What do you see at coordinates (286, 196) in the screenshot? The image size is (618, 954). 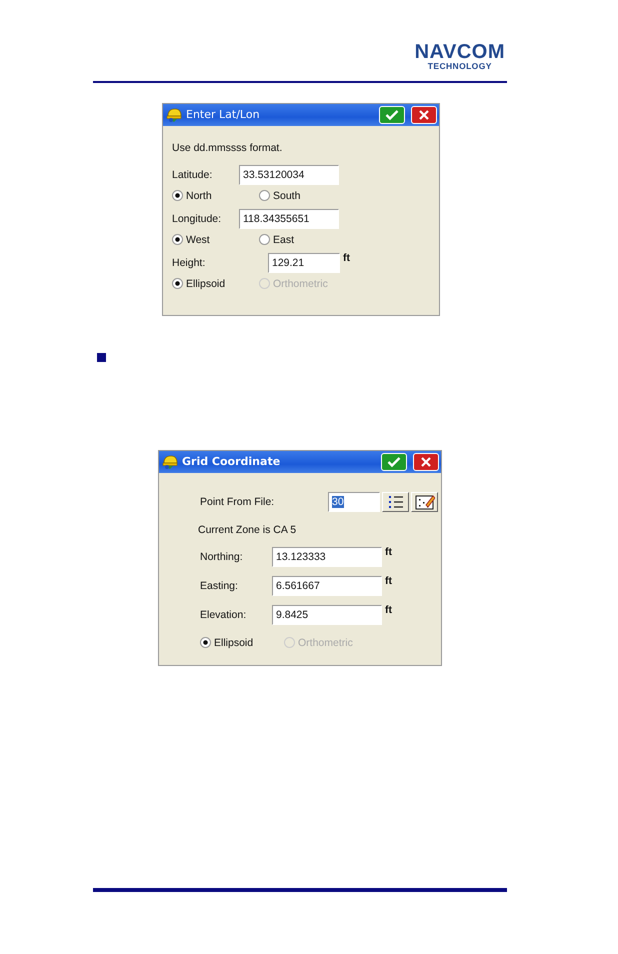 I see `radio-label: South` at bounding box center [286, 196].